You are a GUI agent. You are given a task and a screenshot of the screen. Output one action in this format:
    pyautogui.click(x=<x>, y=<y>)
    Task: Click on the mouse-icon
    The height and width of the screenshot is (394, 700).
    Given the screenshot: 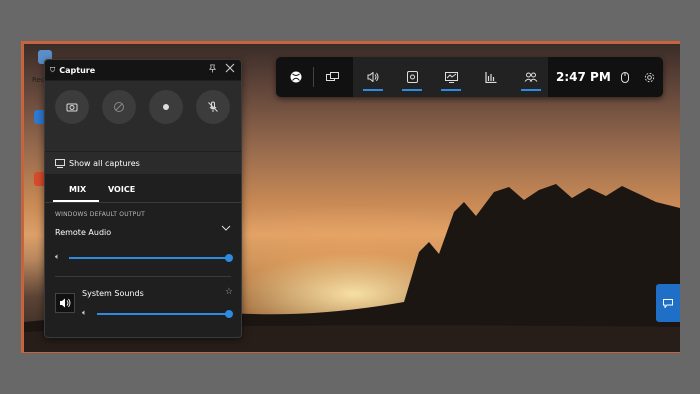 What is the action you would take?
    pyautogui.click(x=625, y=77)
    